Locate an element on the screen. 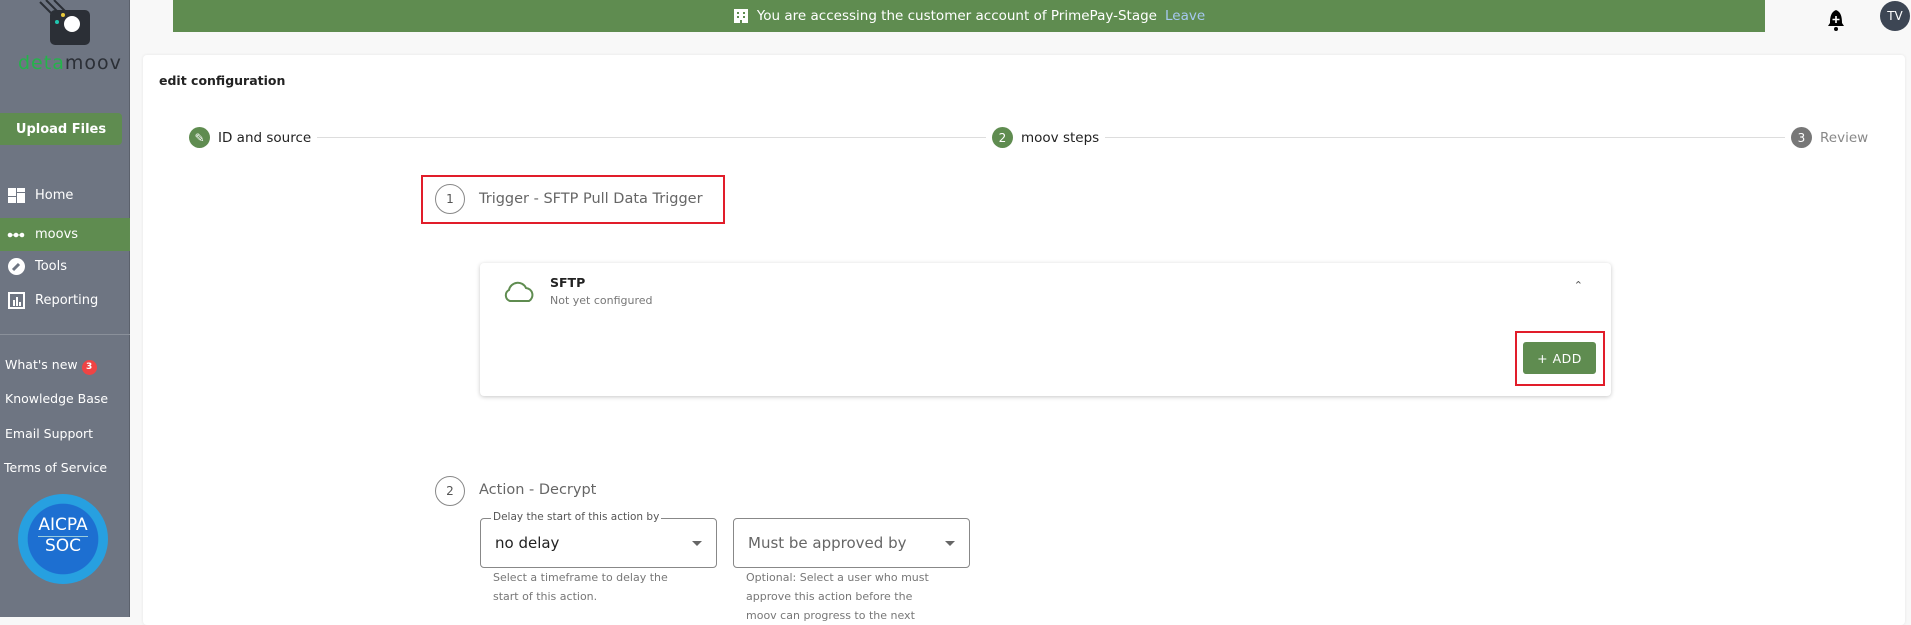  whats-new-link: What's new 3 is located at coordinates (51, 366).